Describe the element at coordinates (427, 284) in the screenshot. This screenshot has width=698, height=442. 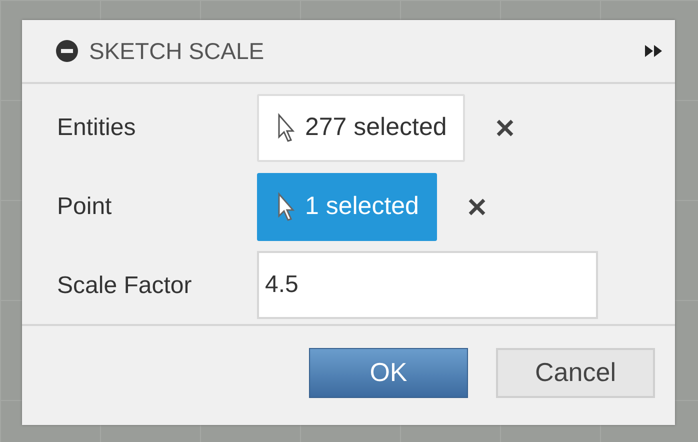
I see `scale-input-field: 4.5` at that location.